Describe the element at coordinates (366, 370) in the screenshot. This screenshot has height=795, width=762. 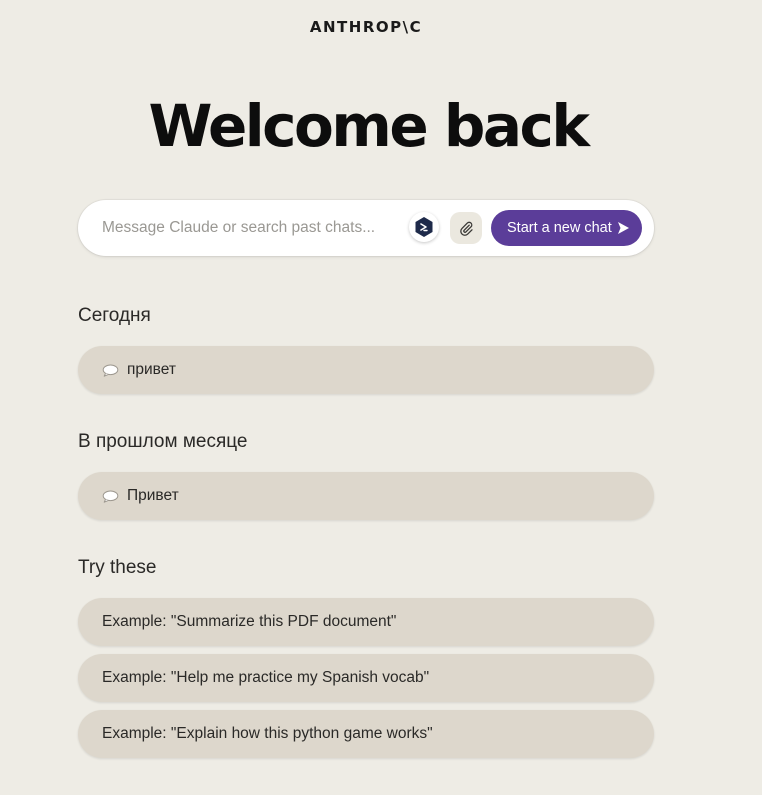
I see `chat-history-item: привет` at that location.